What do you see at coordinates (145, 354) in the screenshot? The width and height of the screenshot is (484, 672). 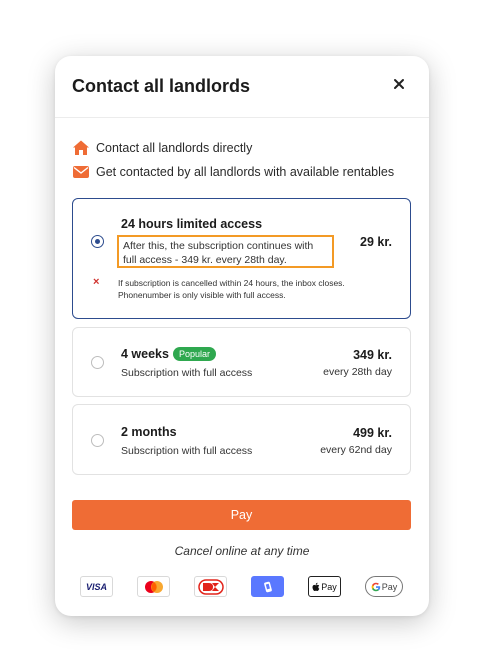 I see `plan-name: 4 weeks` at bounding box center [145, 354].